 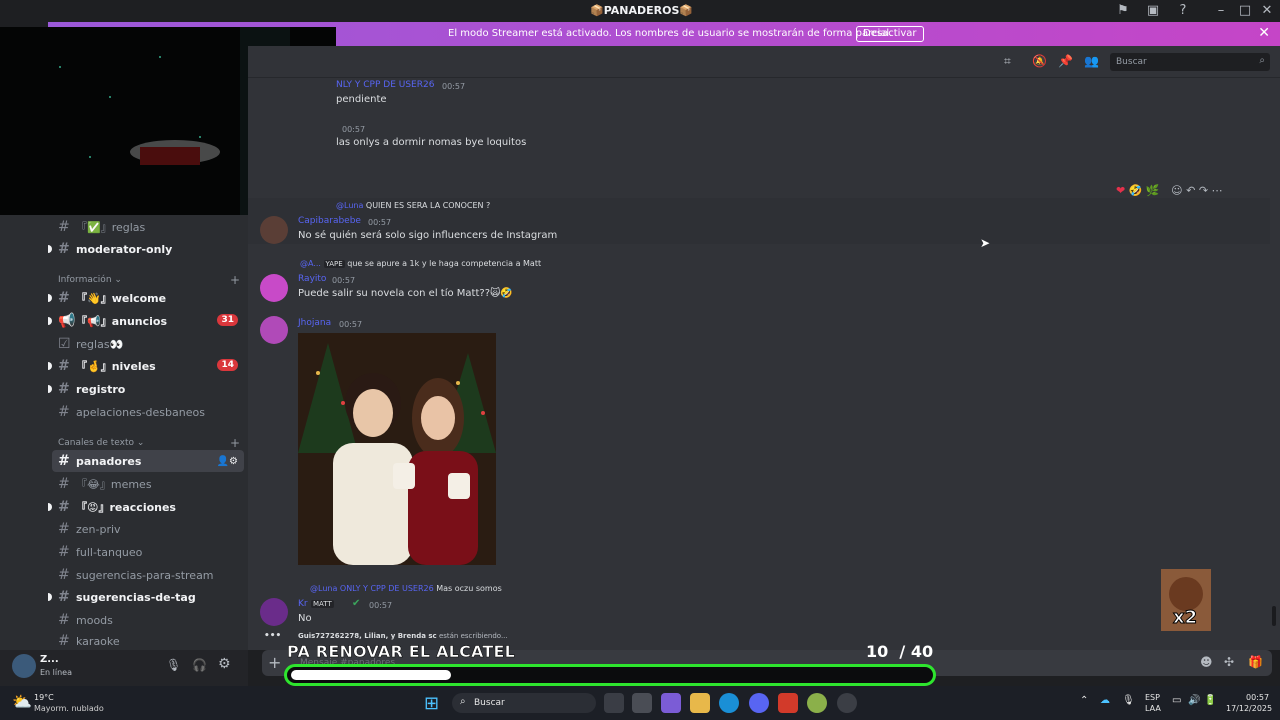 What do you see at coordinates (788, 703) in the screenshot?
I see `tiktok-studio-icon` at bounding box center [788, 703].